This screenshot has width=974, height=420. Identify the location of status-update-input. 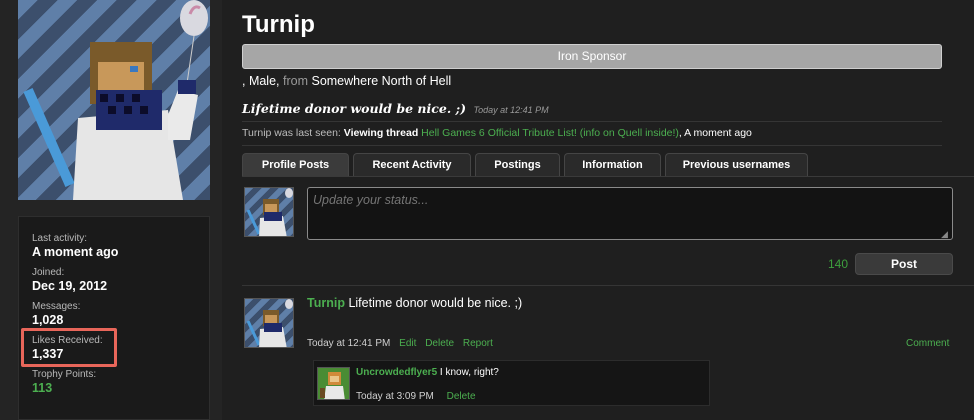
(630, 213).